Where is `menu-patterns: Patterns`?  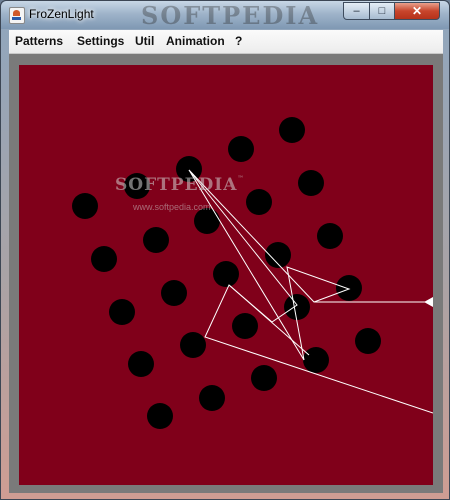
menu-patterns: Patterns is located at coordinates (39, 41).